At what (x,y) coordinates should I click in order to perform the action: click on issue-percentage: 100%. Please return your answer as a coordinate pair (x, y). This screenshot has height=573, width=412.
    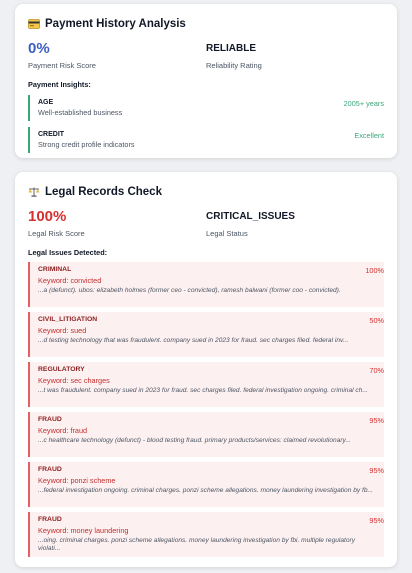
    Looking at the image, I should click on (374, 270).